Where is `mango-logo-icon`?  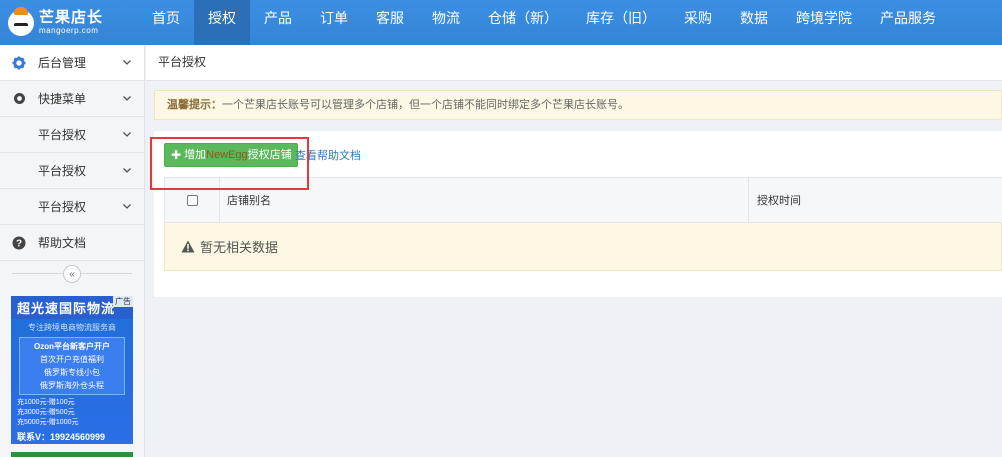
mango-logo-icon is located at coordinates (21, 21).